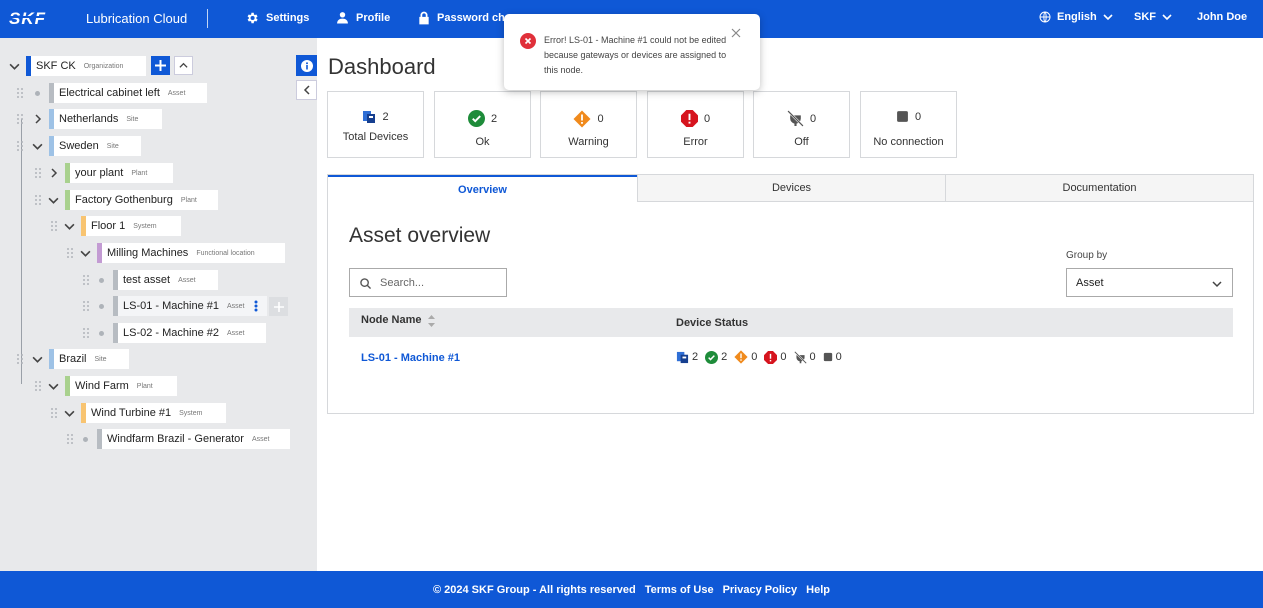  Describe the element at coordinates (1149, 282) in the screenshot. I see `group-by-select: Asset` at that location.